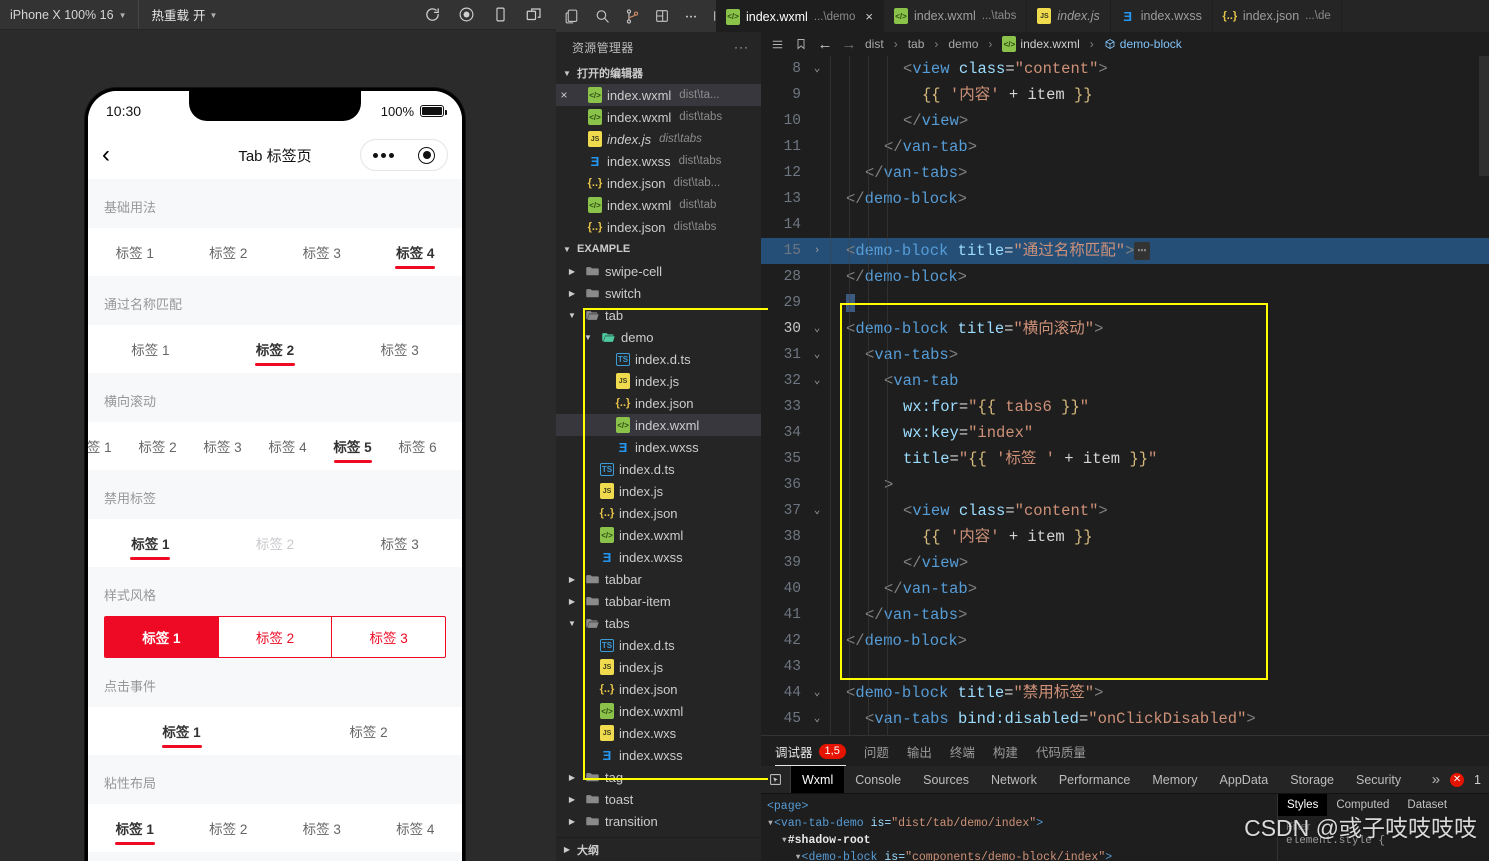 The width and height of the screenshot is (1489, 861). Describe the element at coordinates (658, 337) in the screenshot. I see `folder-row: ▼ demo` at that location.